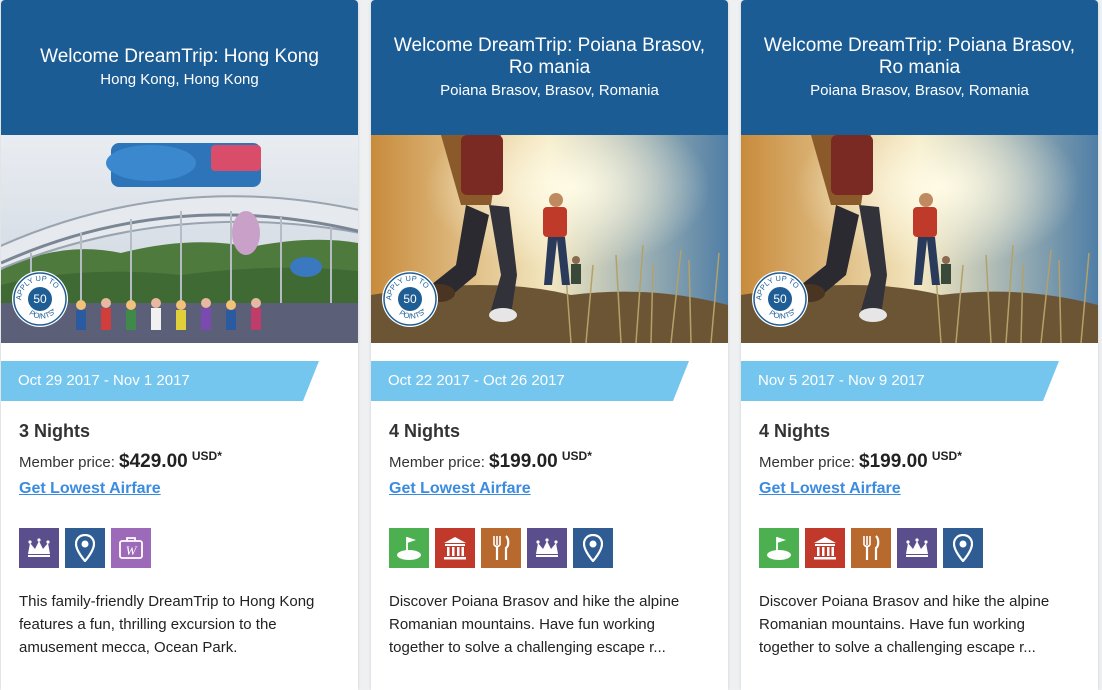 This screenshot has height=690, width=1102. I want to click on wedding-icon: W, so click(131, 548).